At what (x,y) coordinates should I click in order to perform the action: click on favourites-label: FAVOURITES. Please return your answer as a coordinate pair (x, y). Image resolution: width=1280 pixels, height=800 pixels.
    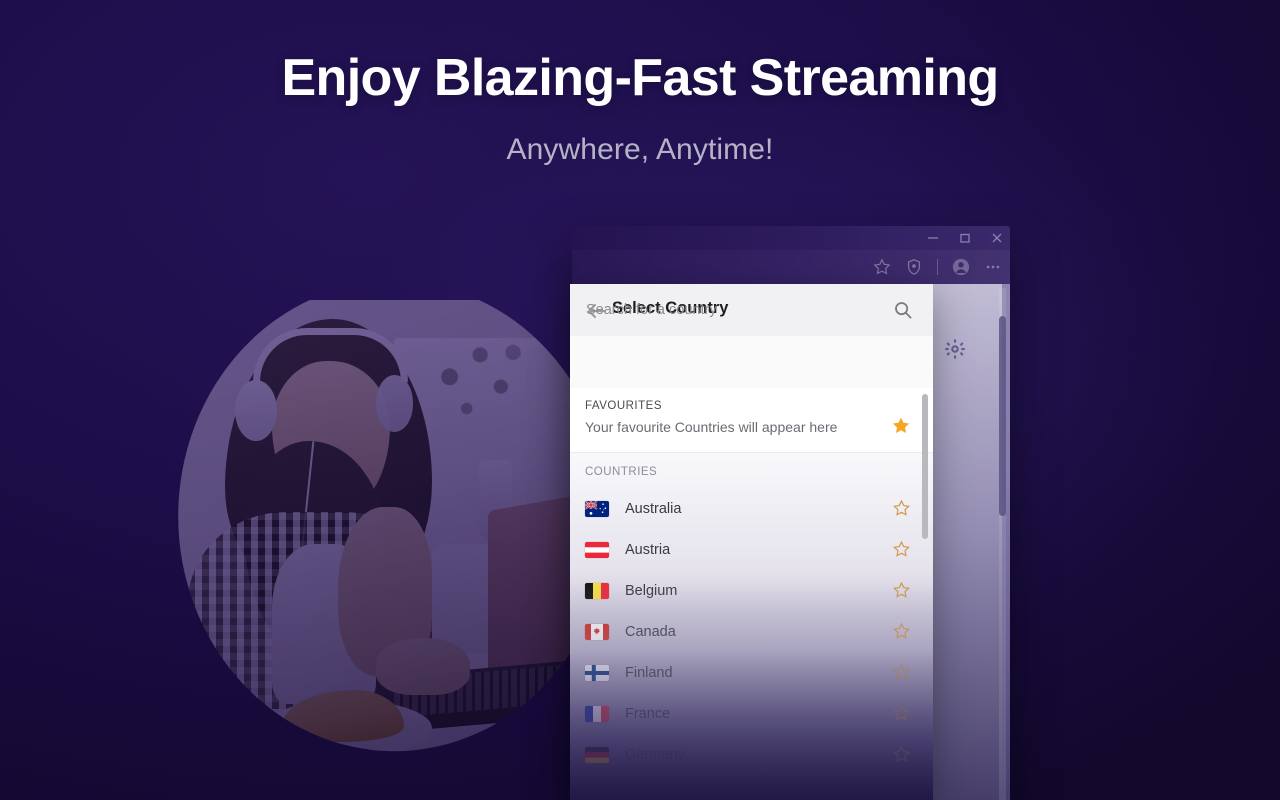
    Looking at the image, I should click on (623, 406).